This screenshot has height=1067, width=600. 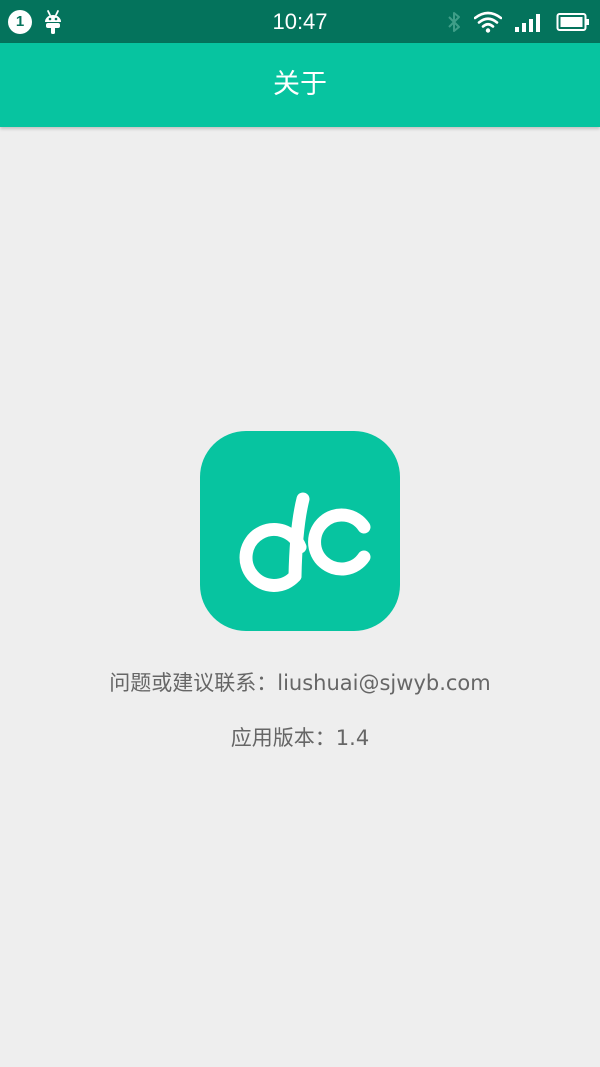 I want to click on wifi-icon, so click(x=488, y=22).